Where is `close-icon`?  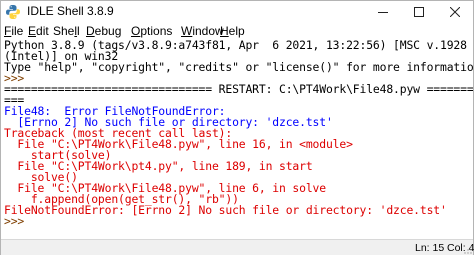 close-icon is located at coordinates (455, 12).